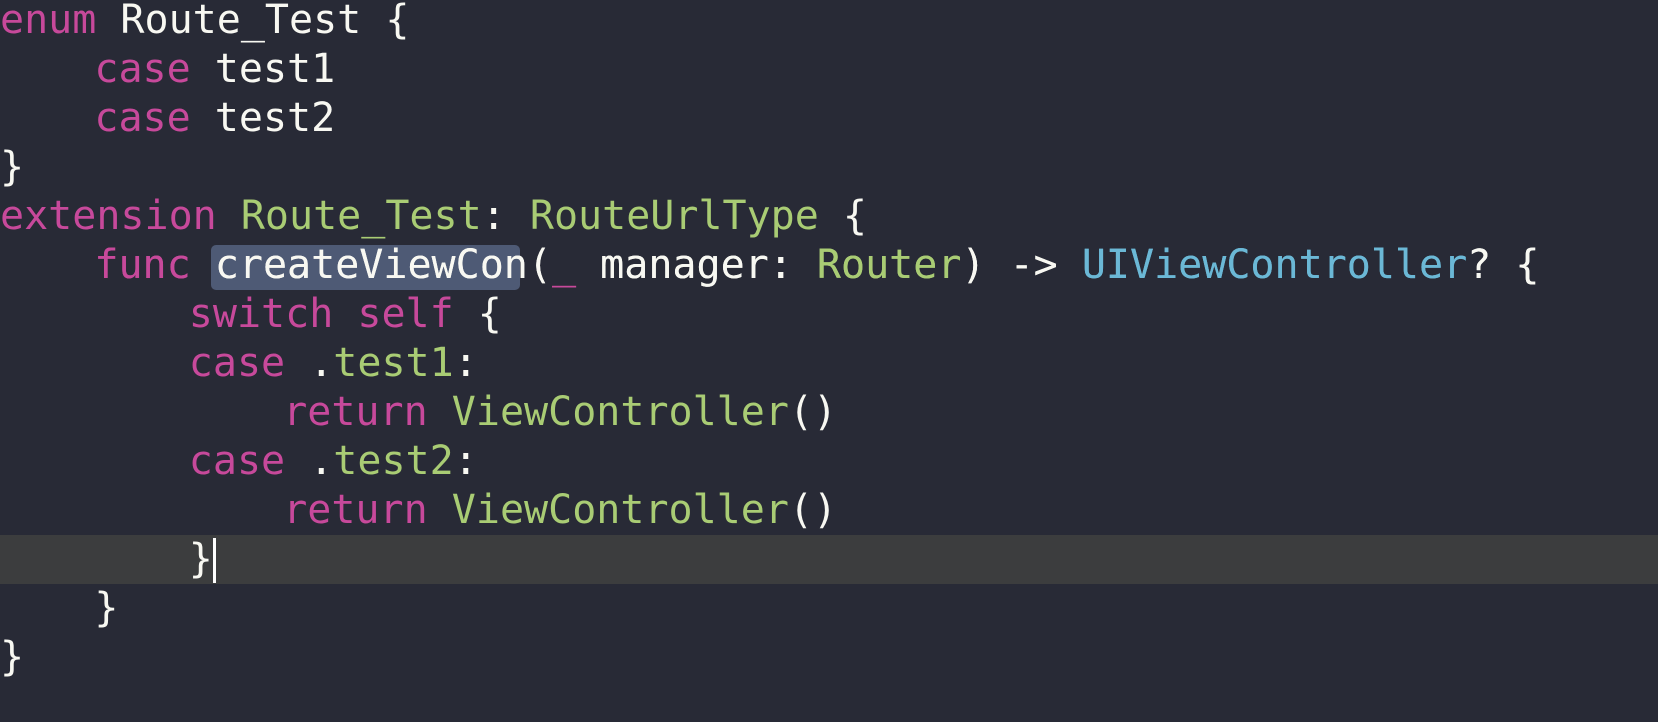 This screenshot has width=1658, height=722. What do you see at coordinates (393, 461) in the screenshot?
I see `code-token-type: test2` at bounding box center [393, 461].